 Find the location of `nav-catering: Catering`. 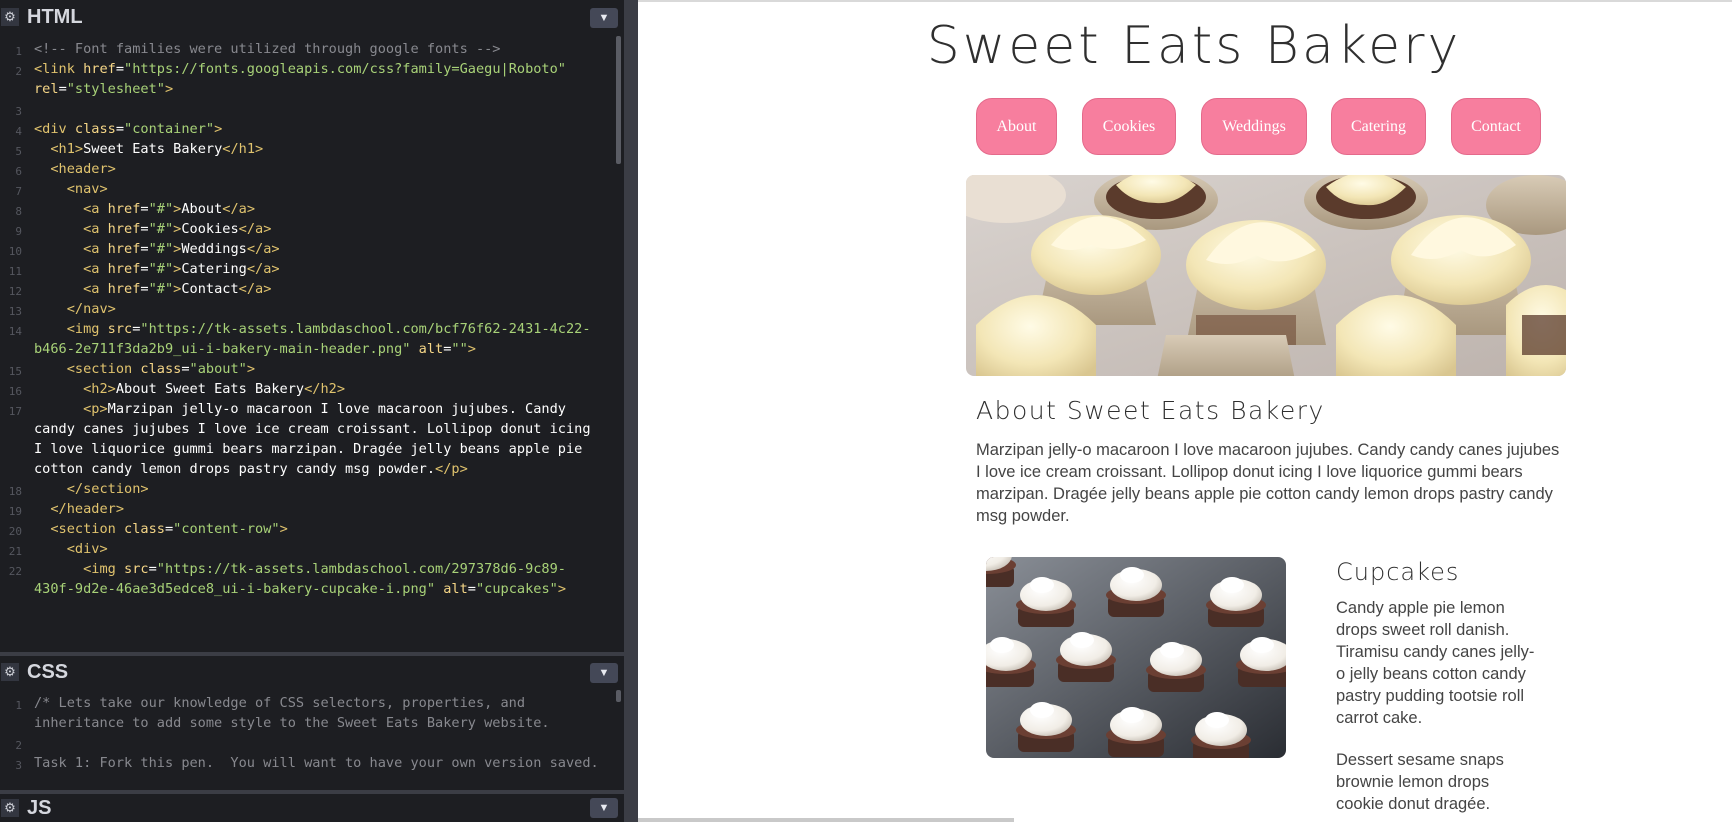

nav-catering: Catering is located at coordinates (1378, 126).